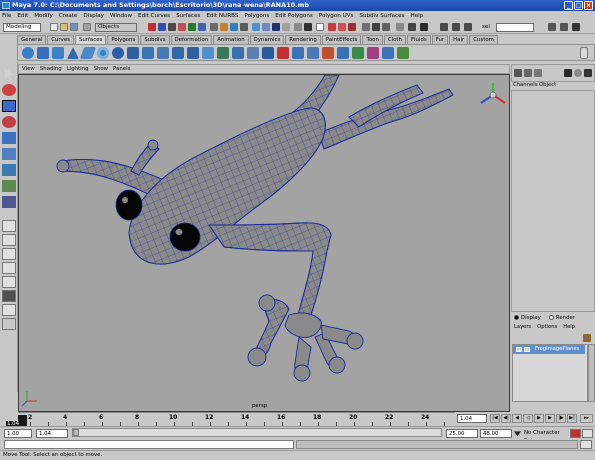 The height and width of the screenshot is (460, 595). What do you see at coordinates (9, 202) in the screenshot?
I see `last-tool-icon` at bounding box center [9, 202].